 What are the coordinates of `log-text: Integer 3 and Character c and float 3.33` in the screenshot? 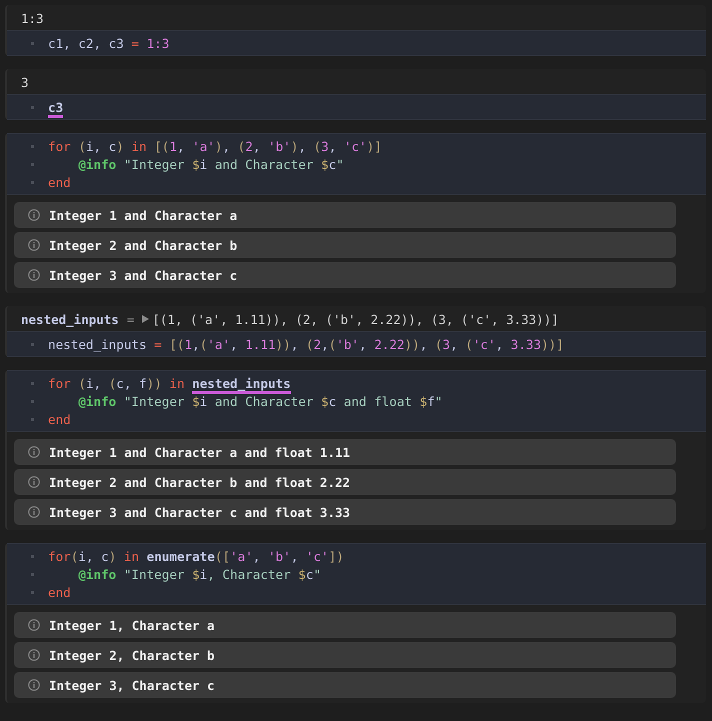 It's located at (199, 512).